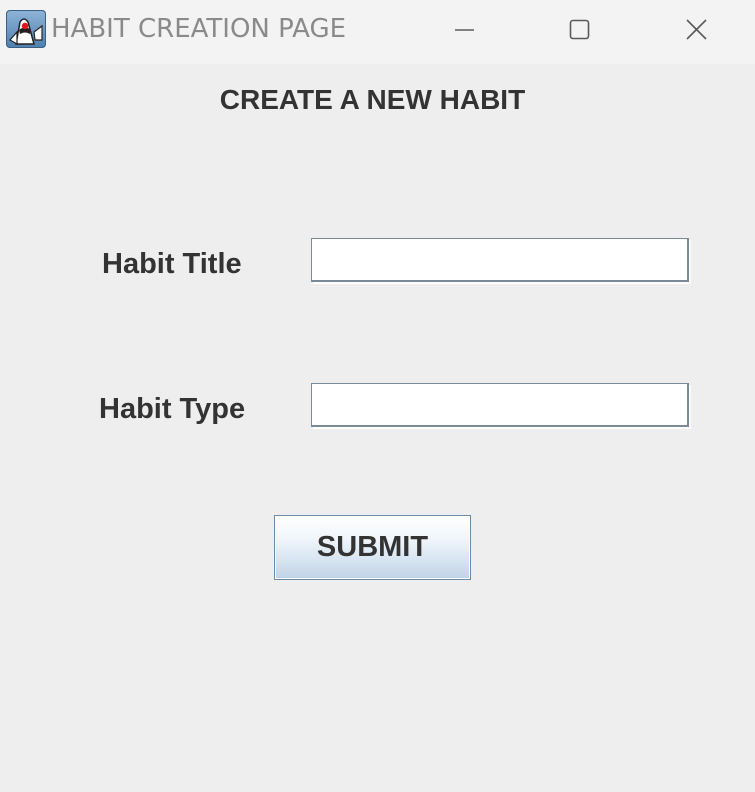 The image size is (755, 792). I want to click on close-button, so click(697, 30).